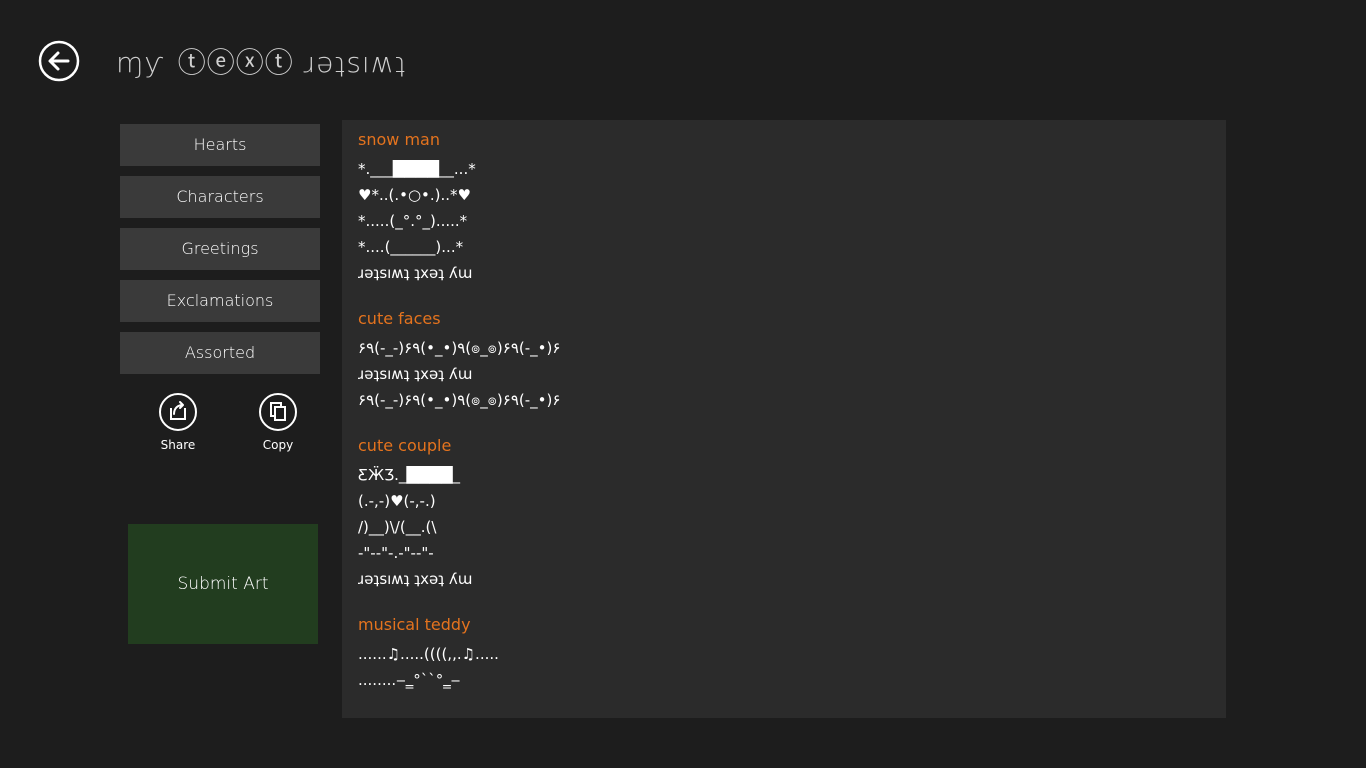 The width and height of the screenshot is (1366, 768). I want to click on art-line: ♥*..(.•○•.)..*♥, so click(414, 195).